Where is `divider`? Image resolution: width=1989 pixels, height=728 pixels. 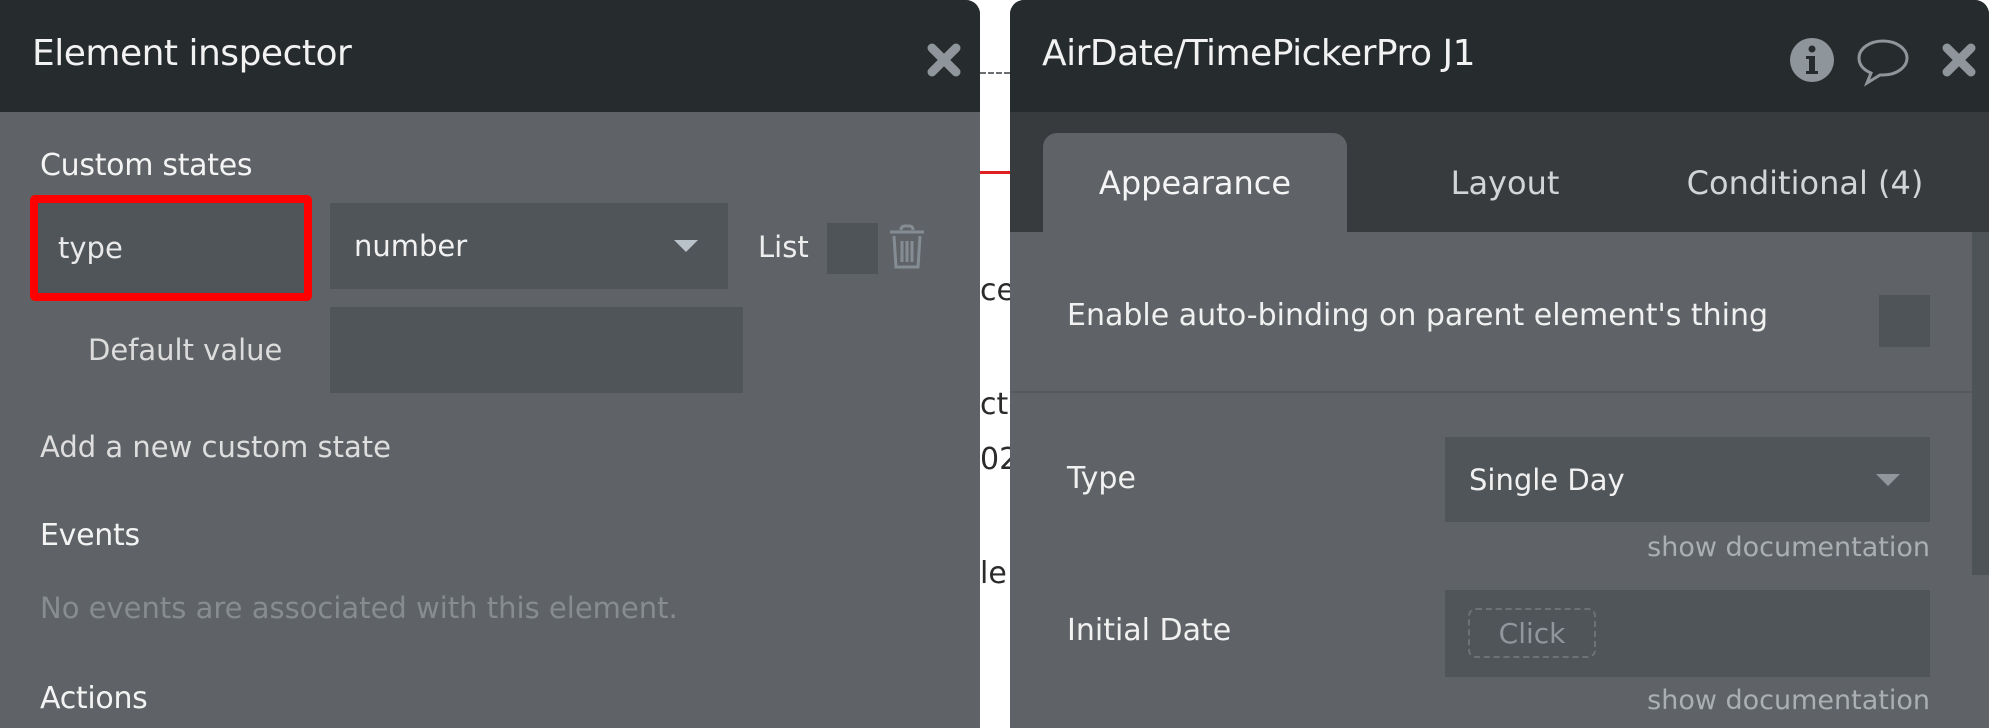 divider is located at coordinates (1491, 392).